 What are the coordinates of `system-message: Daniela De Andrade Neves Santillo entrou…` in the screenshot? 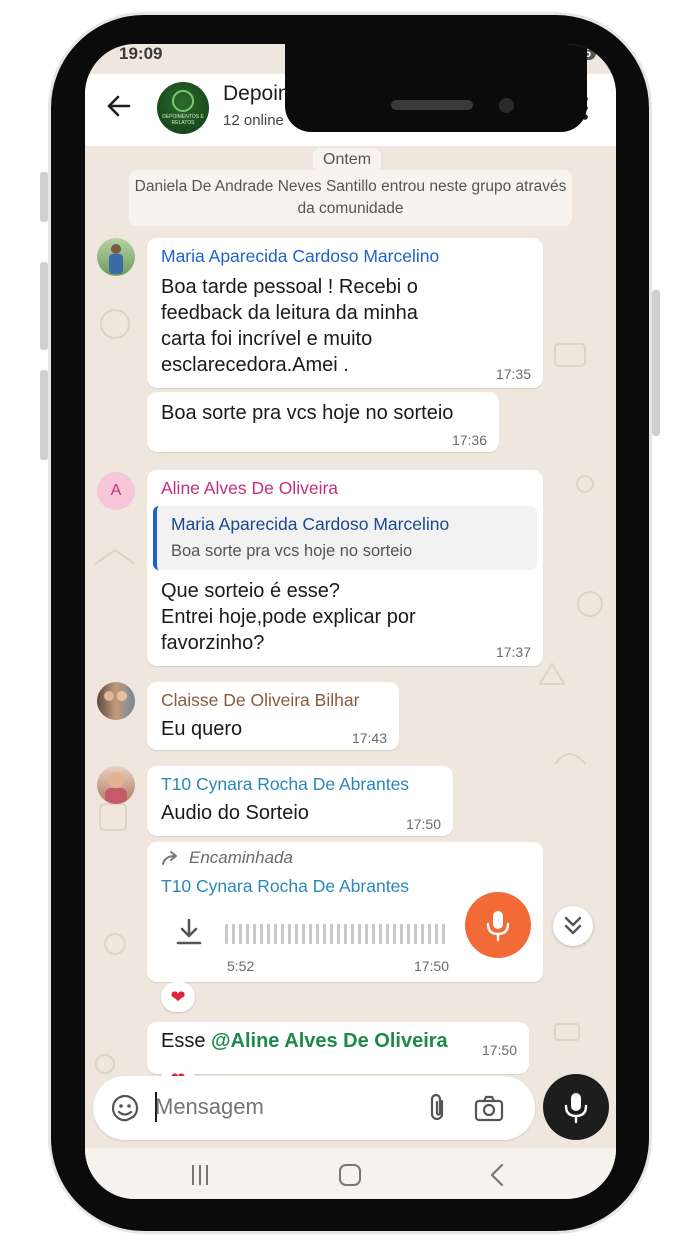 It's located at (350, 198).